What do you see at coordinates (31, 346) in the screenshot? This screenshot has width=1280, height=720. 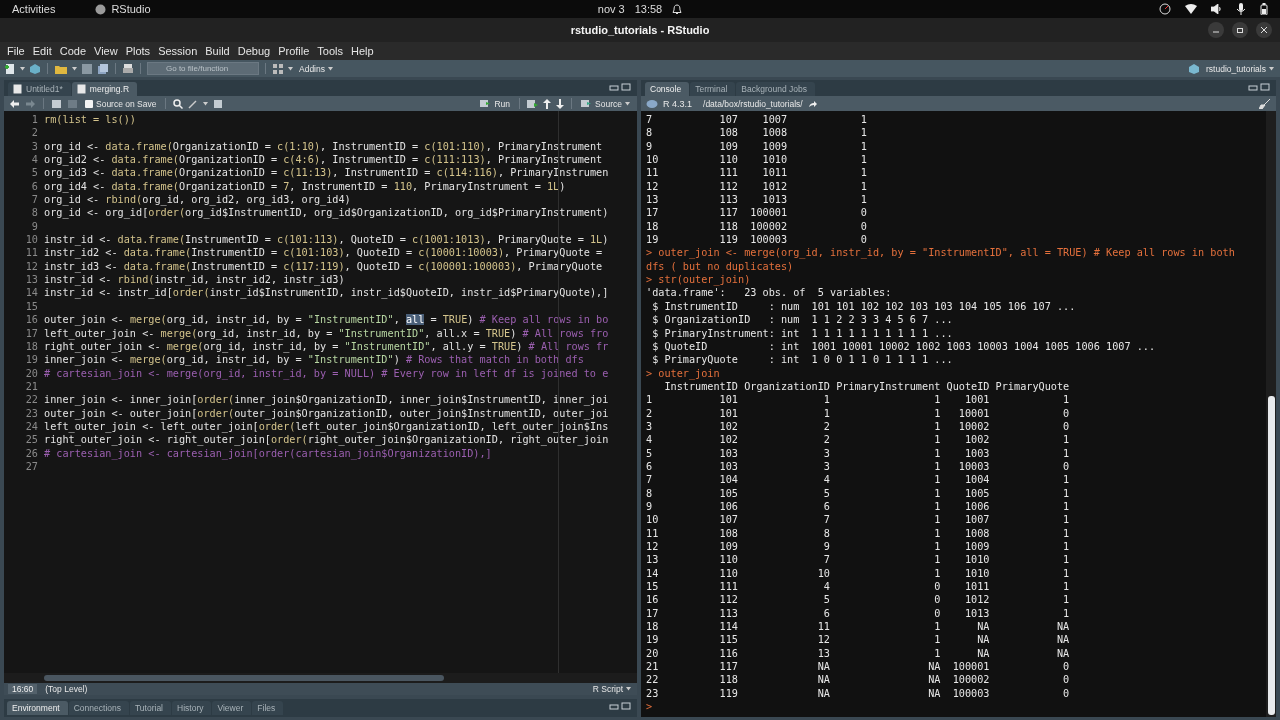 I see `line-number: 18` at bounding box center [31, 346].